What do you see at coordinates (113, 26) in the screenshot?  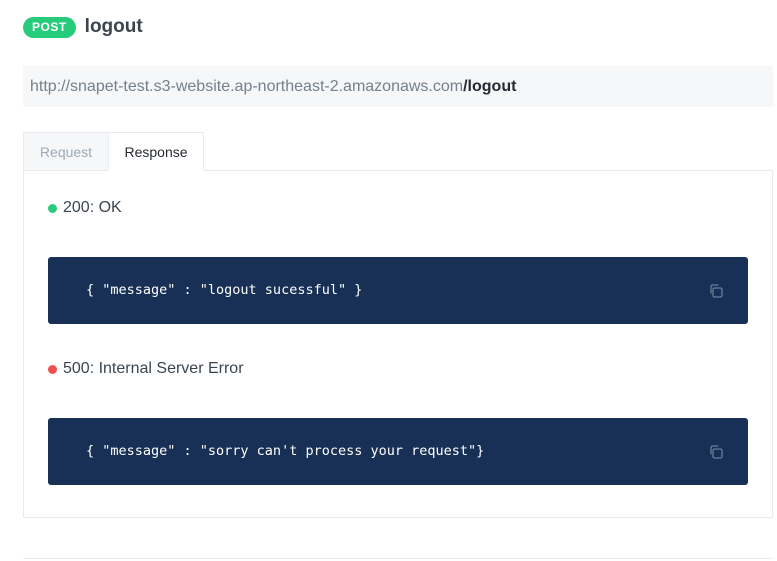 I see `endpoint-title: logout` at bounding box center [113, 26].